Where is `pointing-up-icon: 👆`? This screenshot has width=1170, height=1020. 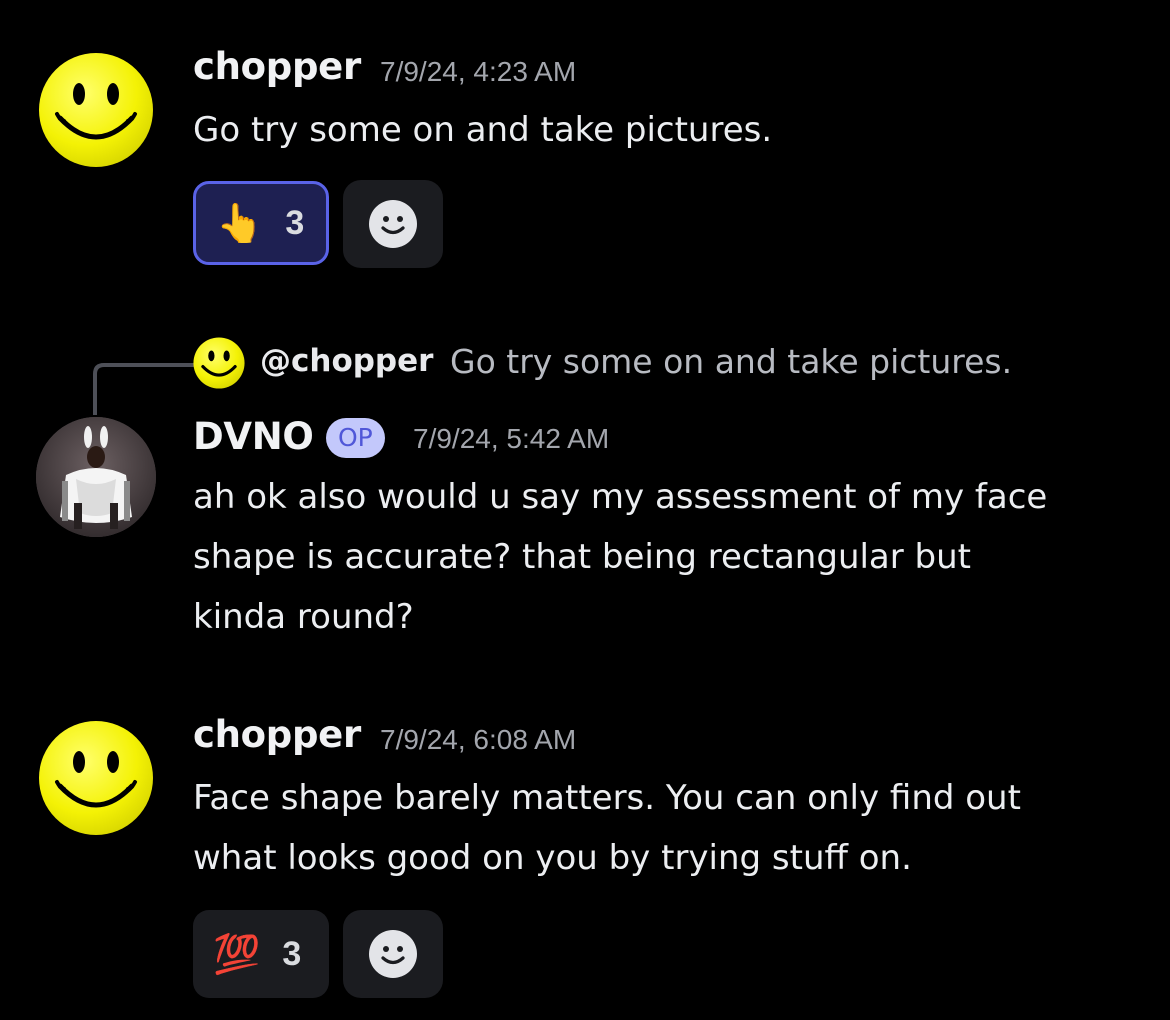
pointing-up-icon: 👆 is located at coordinates (240, 223).